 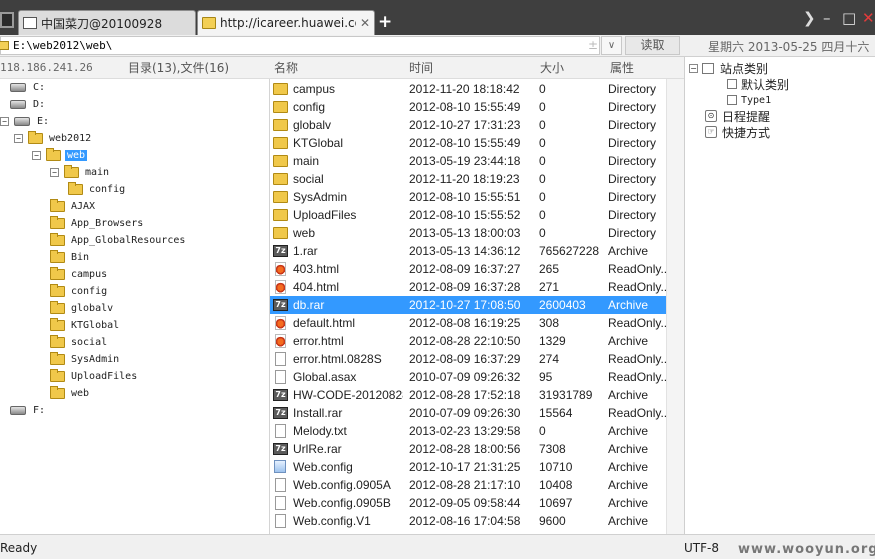 I want to click on file-time: 2012-08-10 15:55:52, so click(x=465, y=215).